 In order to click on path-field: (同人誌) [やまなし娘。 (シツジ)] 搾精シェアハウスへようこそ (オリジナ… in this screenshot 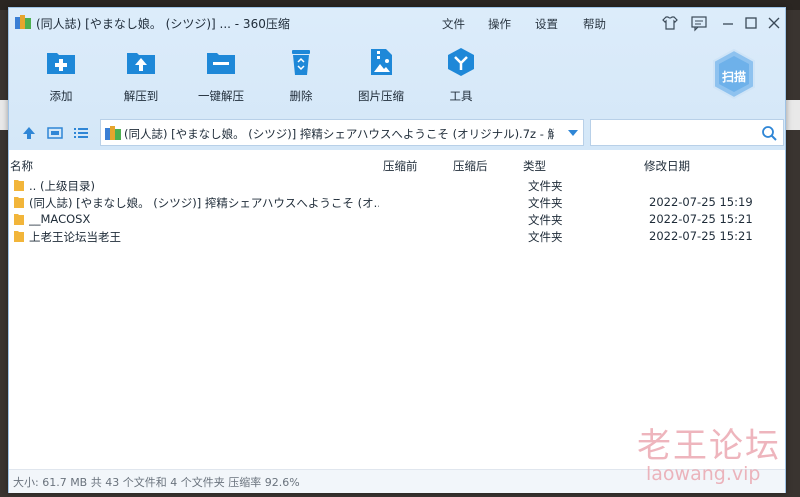, I will do `click(342, 132)`.